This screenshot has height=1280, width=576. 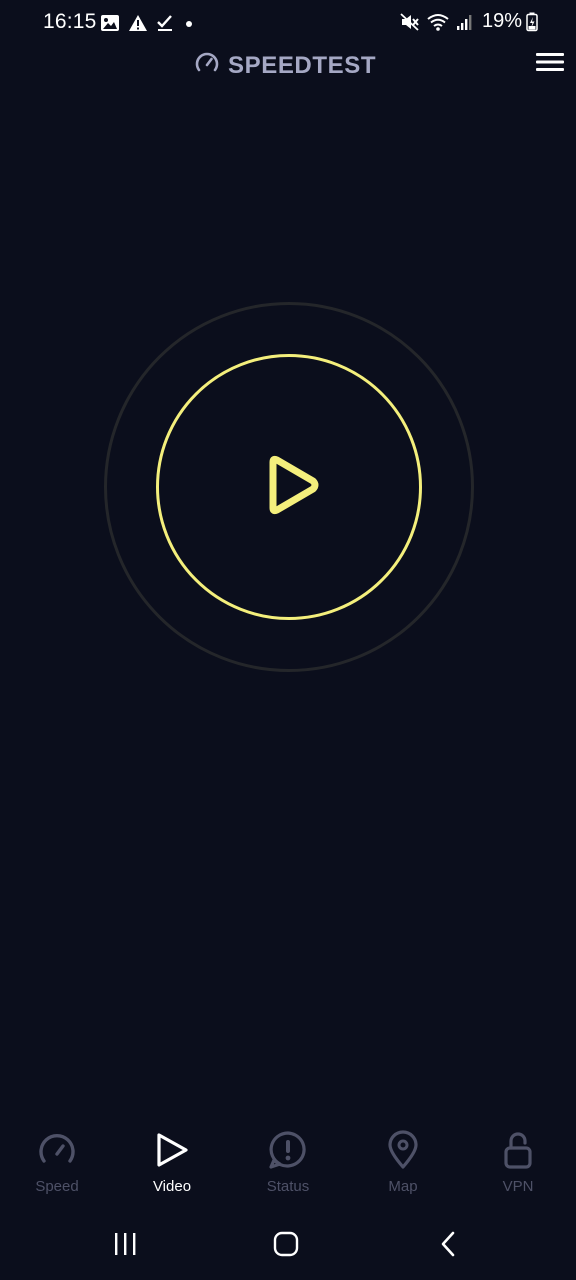 I want to click on status-bar: 16:15 19%, so click(x=288, y=23).